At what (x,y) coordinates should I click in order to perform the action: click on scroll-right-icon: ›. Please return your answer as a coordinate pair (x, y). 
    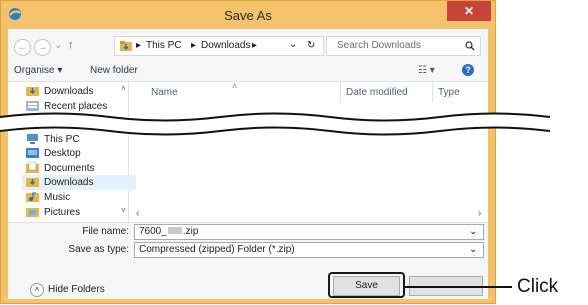
    Looking at the image, I should click on (479, 213).